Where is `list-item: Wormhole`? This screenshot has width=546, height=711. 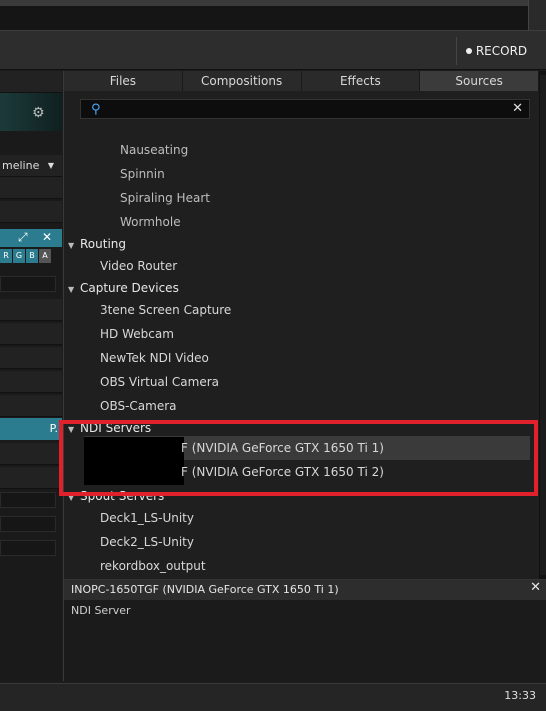 list-item: Wormhole is located at coordinates (150, 222).